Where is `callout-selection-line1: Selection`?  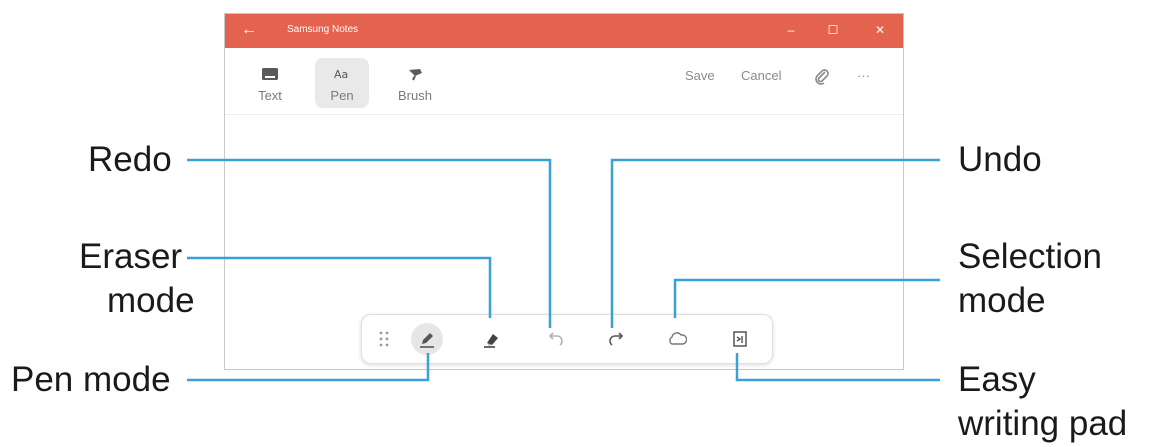 callout-selection-line1: Selection is located at coordinates (1030, 256).